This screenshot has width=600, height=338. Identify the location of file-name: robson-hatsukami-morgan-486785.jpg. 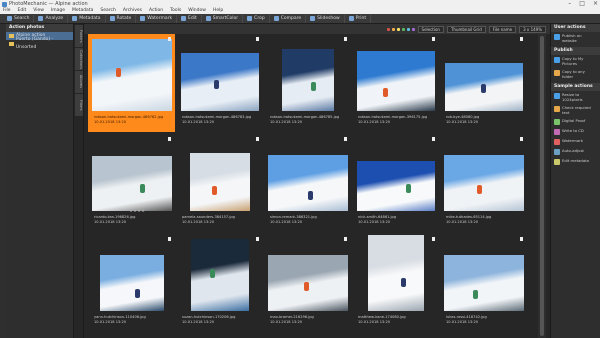
(305, 117).